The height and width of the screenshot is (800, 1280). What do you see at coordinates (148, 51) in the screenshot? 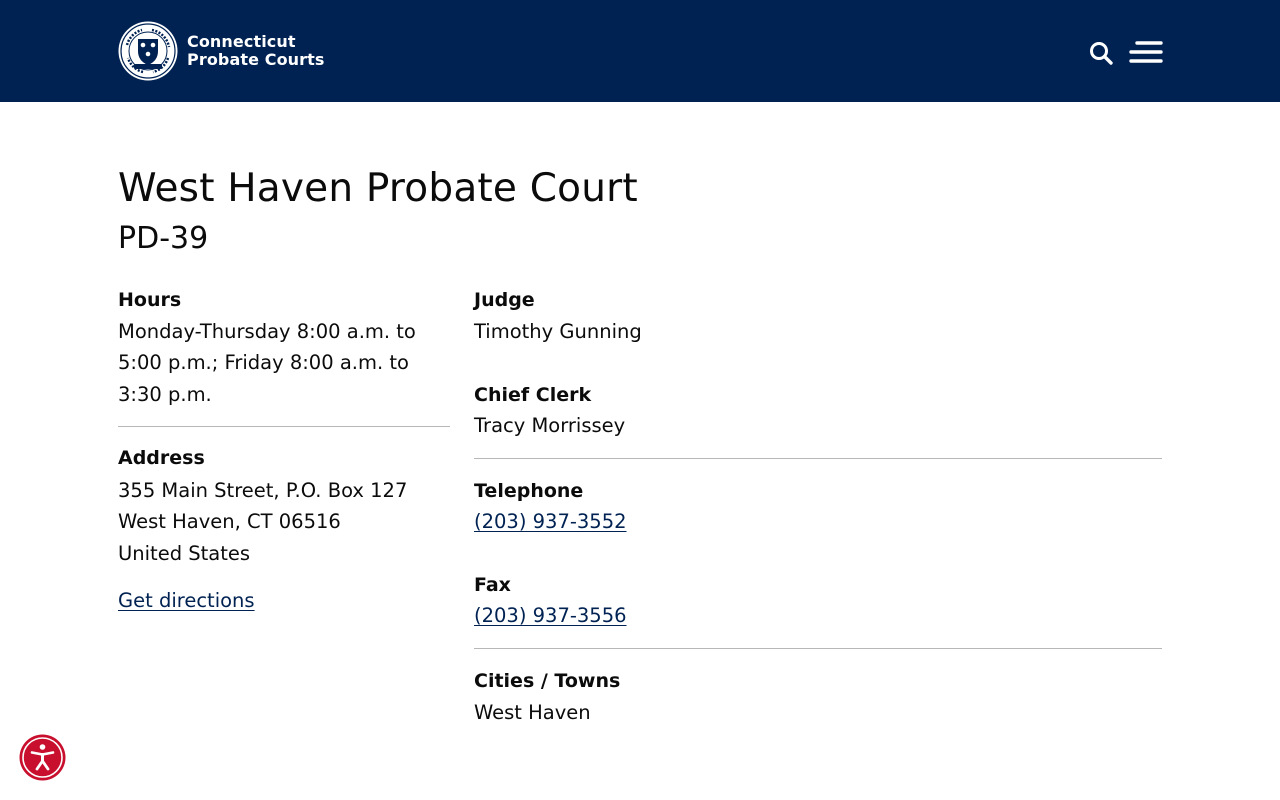
I see `court-seal-logo` at bounding box center [148, 51].